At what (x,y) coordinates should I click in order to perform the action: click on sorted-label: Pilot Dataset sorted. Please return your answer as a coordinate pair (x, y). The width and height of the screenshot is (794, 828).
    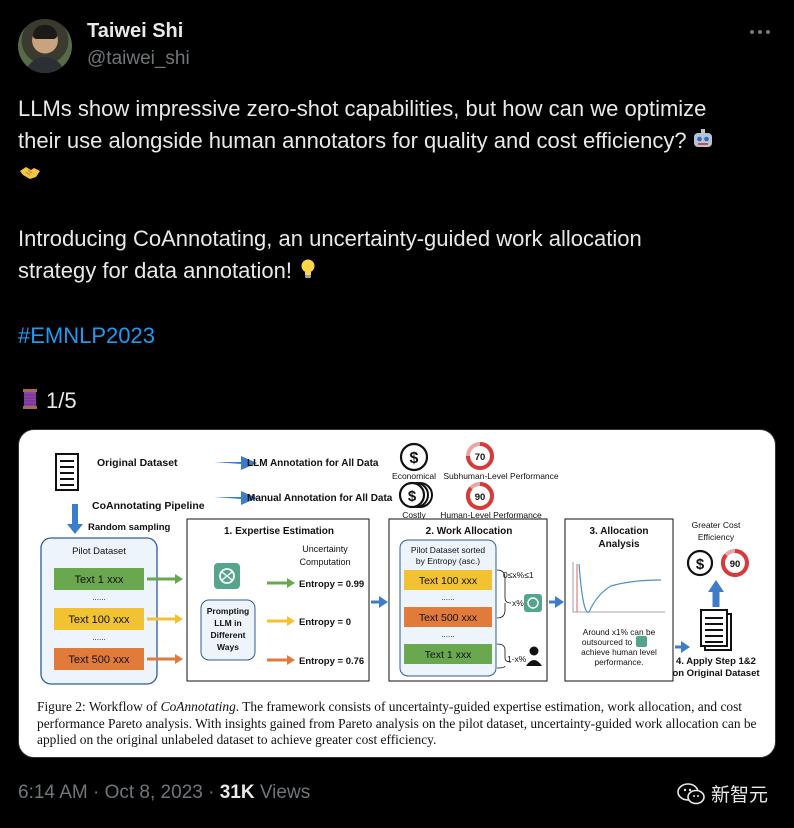
    Looking at the image, I should click on (448, 550).